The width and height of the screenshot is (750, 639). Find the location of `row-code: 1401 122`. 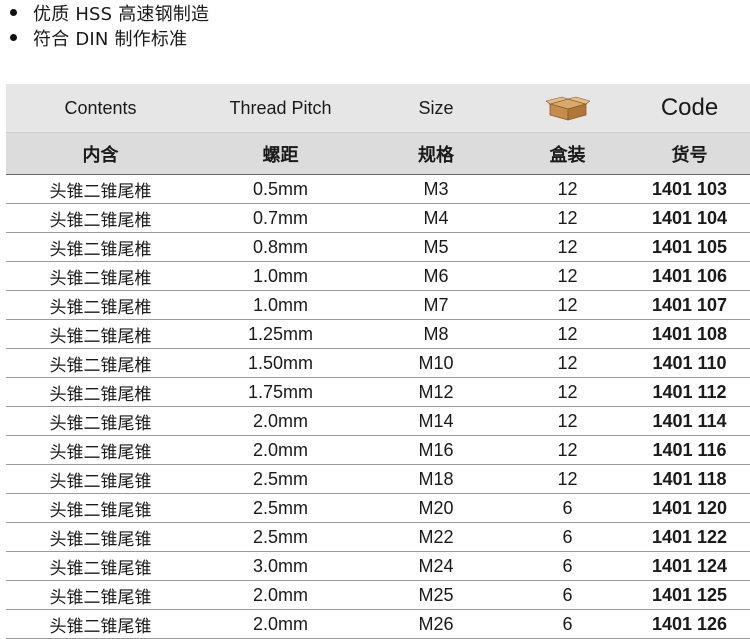

row-code: 1401 122 is located at coordinates (689, 537).